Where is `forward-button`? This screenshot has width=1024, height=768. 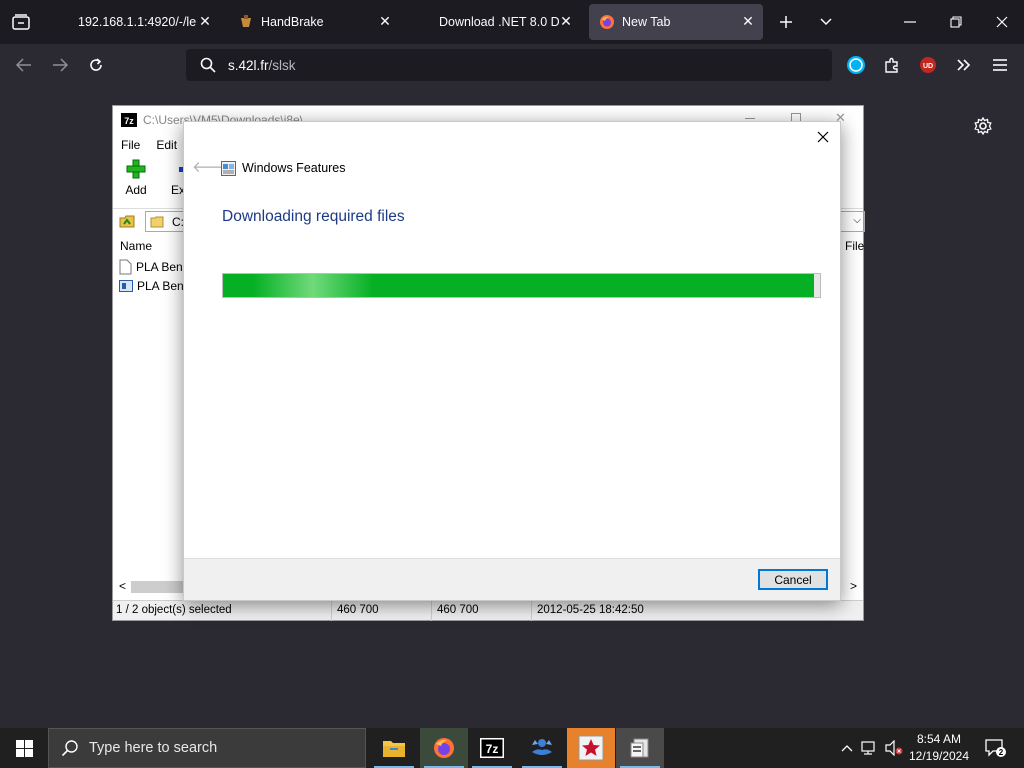
forward-button is located at coordinates (60, 65).